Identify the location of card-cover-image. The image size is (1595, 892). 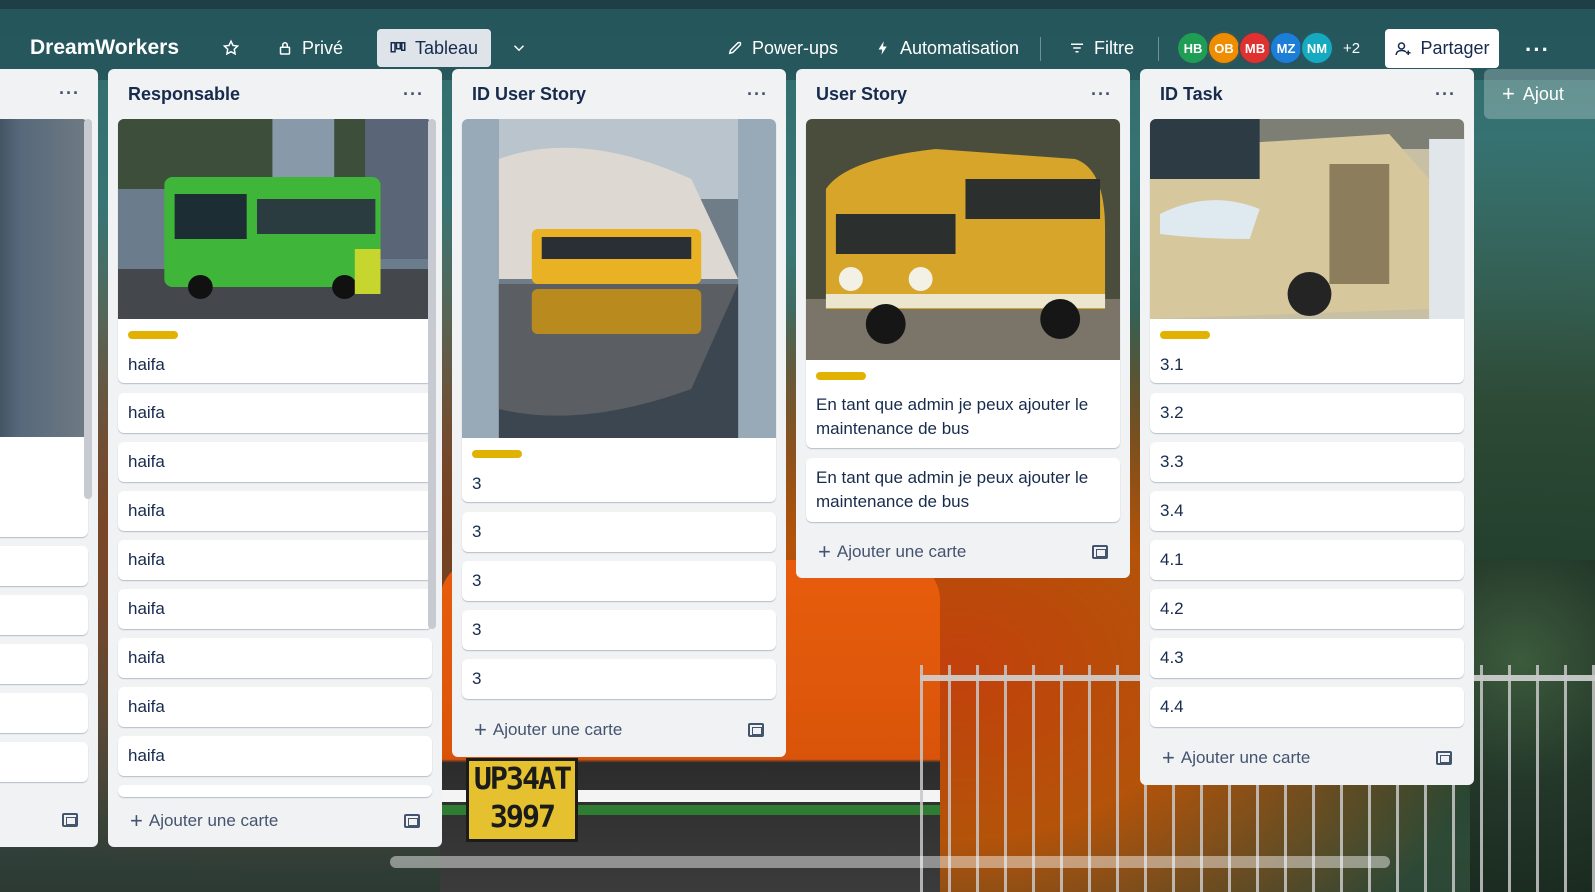
(619, 278).